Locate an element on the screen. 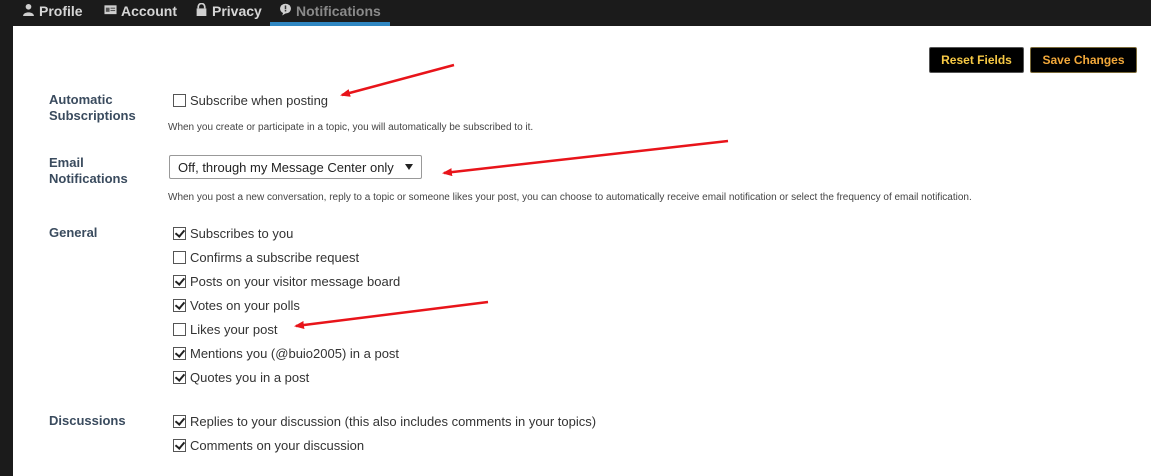  email-notifications-label: Email Notifications is located at coordinates (88, 171).